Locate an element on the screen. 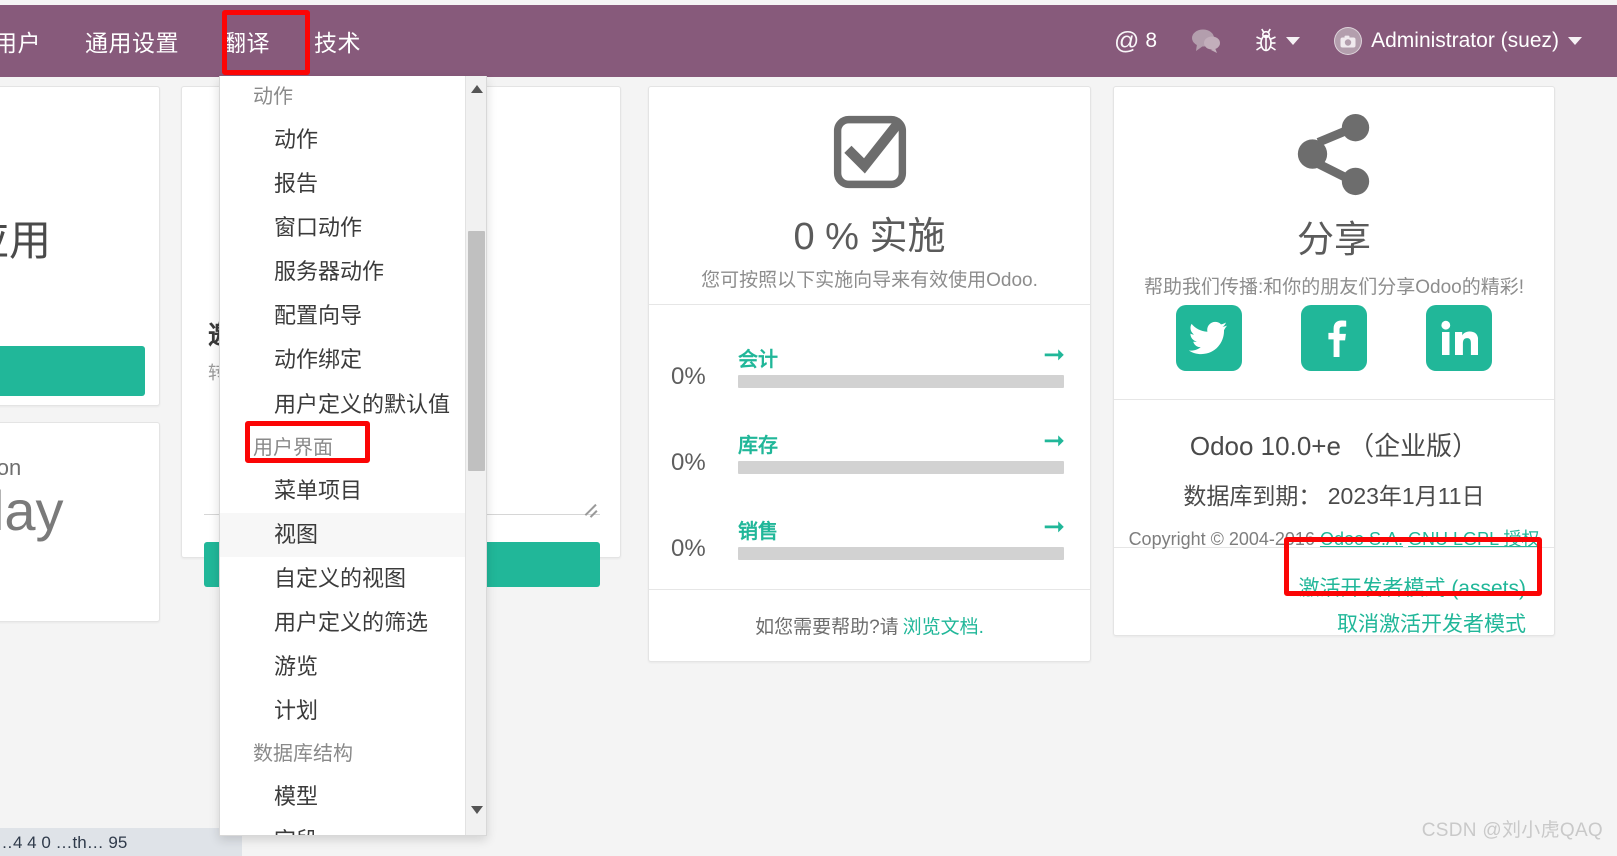  odoo-sa-link: Odoo S.A. is located at coordinates (1361, 539).